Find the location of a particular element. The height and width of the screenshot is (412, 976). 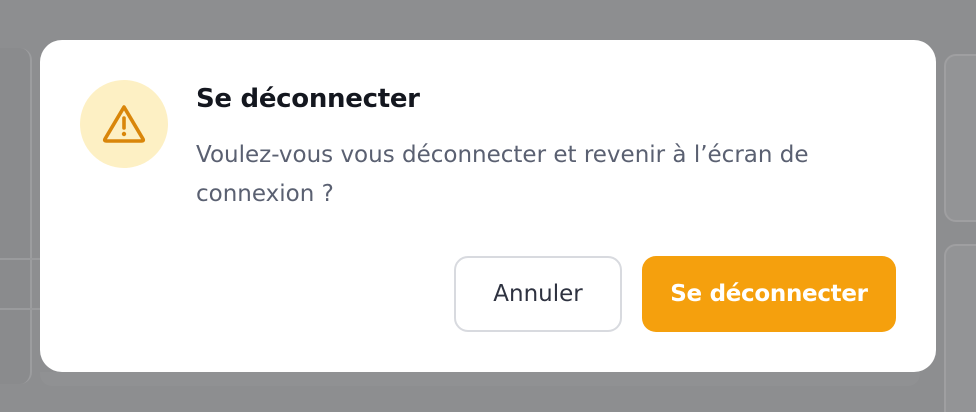

background-card-edge is located at coordinates (480, 379).